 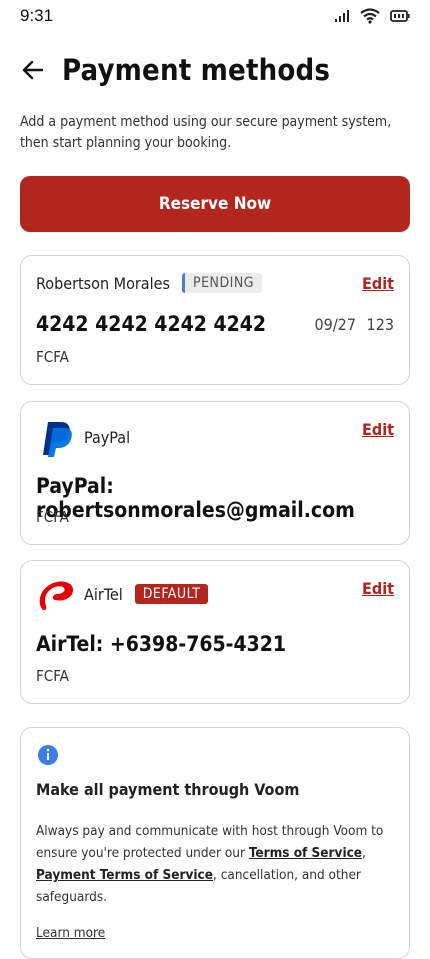 I want to click on paypal-email: PayPal: robertsonmorales@gmail.com, so click(x=195, y=498).